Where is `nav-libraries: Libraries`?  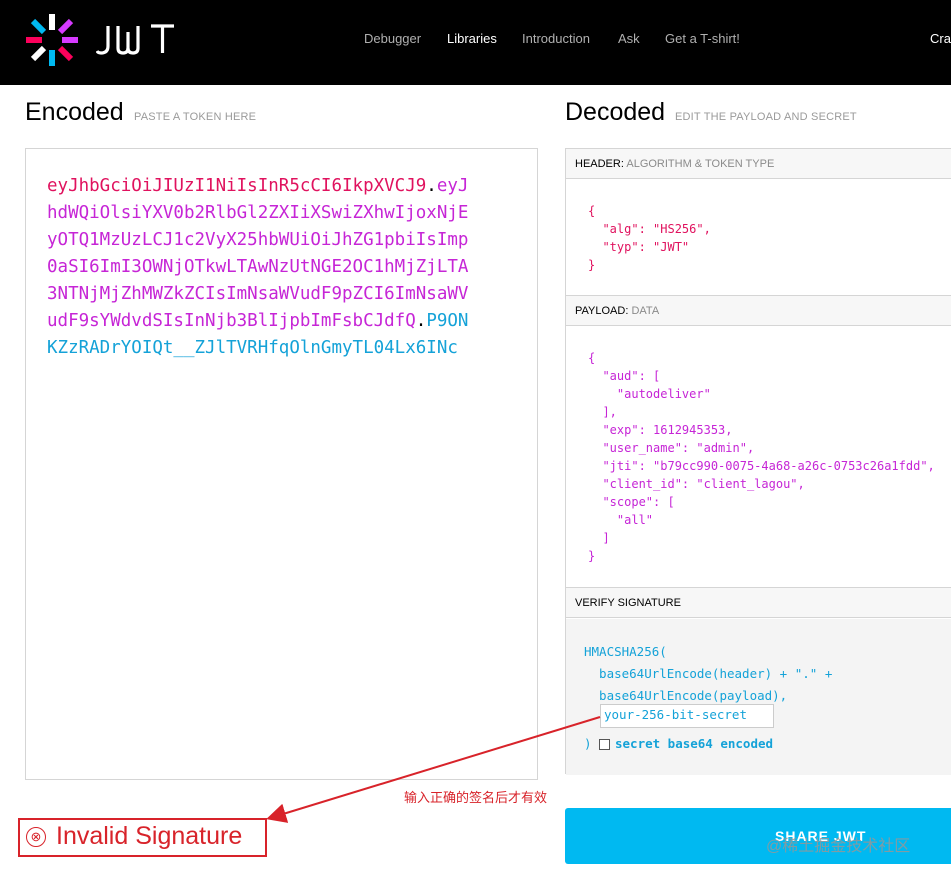
nav-libraries: Libraries is located at coordinates (472, 38).